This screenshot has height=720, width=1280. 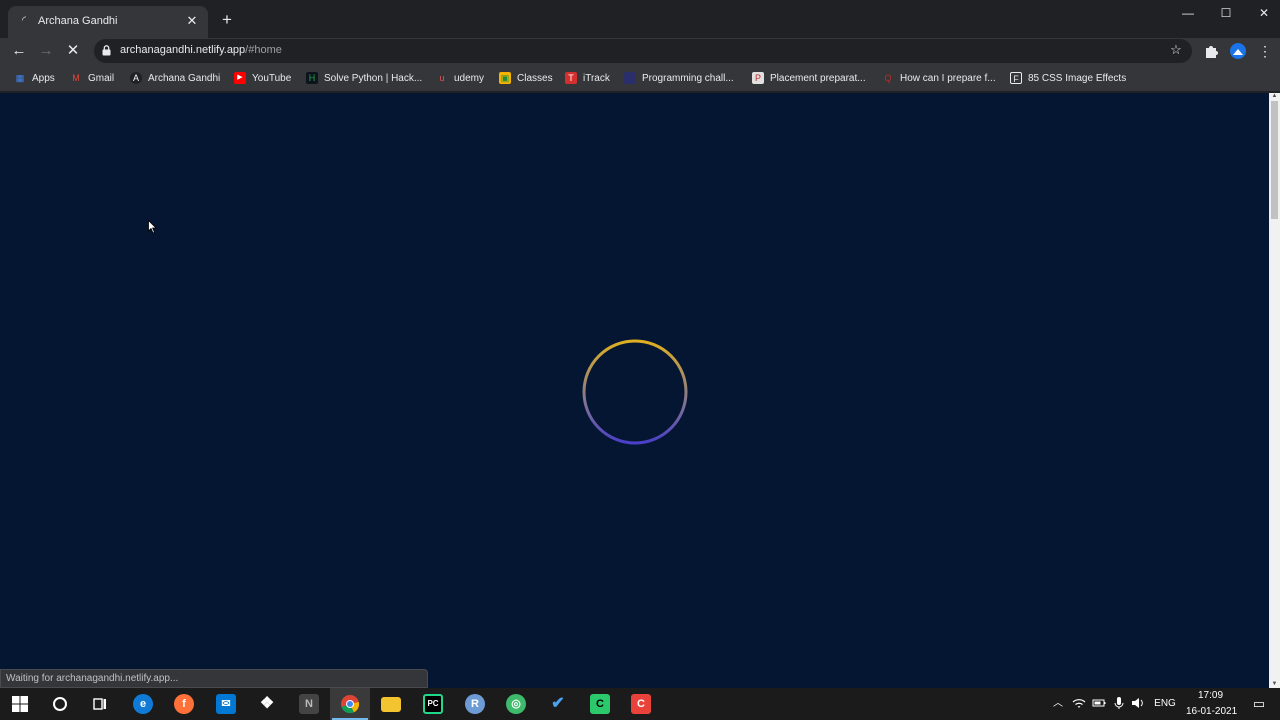 I want to click on start-button, so click(x=20, y=704).